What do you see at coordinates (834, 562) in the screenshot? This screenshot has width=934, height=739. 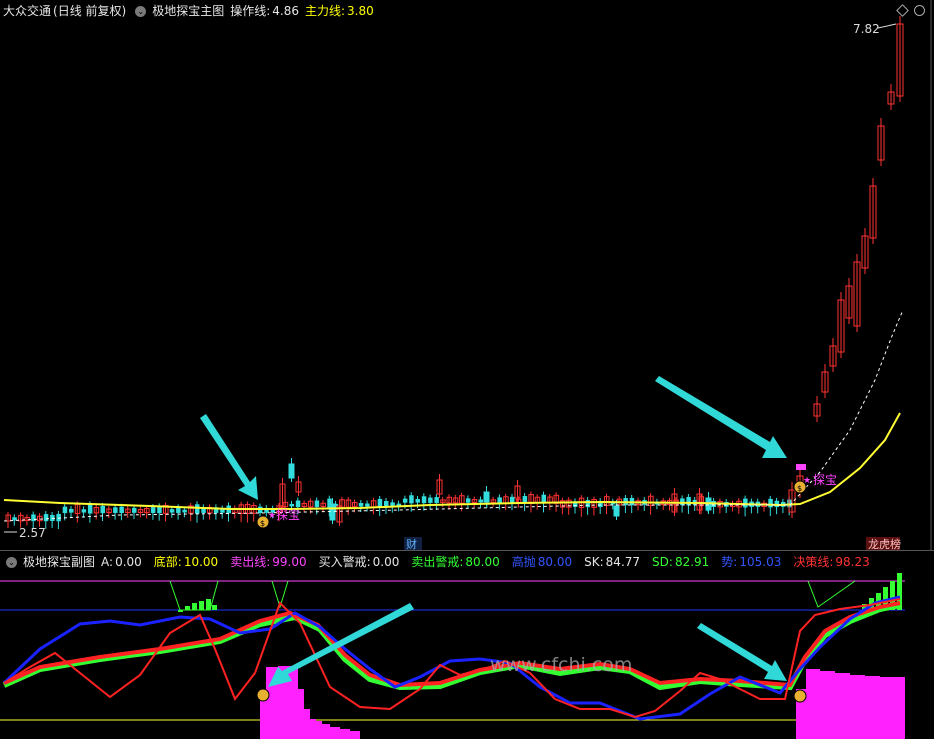 I see `sub-header-item: 决策线: 98.23` at bounding box center [834, 562].